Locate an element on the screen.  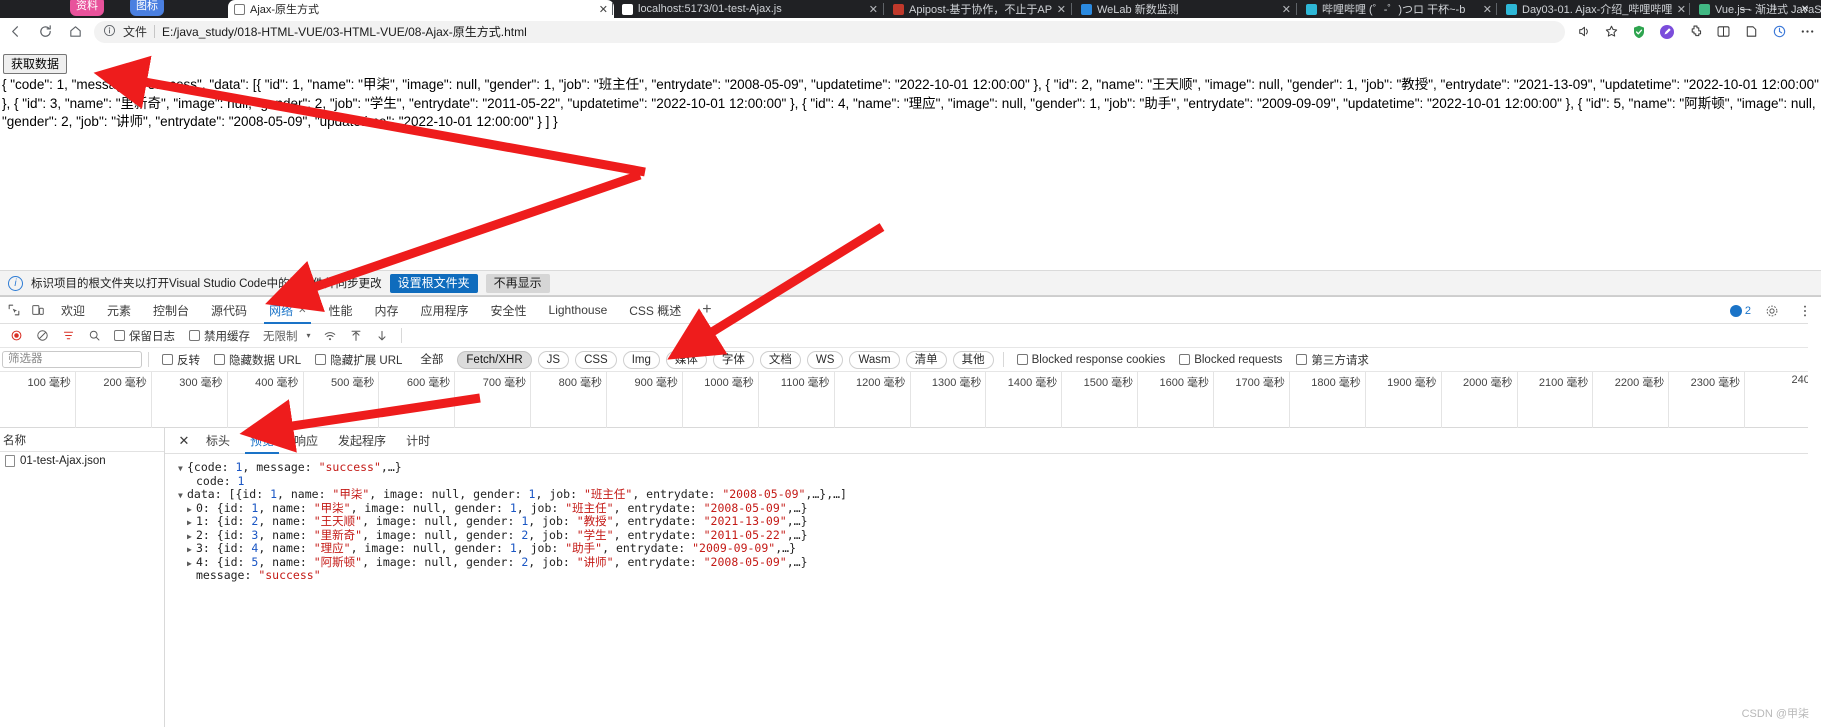
resource-type-Img: Img is located at coordinates (641, 360).